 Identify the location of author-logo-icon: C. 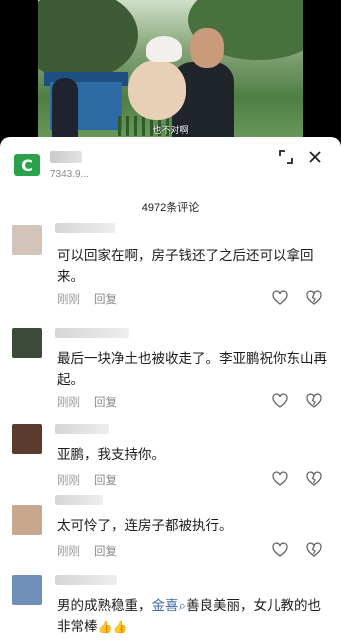
(27, 165).